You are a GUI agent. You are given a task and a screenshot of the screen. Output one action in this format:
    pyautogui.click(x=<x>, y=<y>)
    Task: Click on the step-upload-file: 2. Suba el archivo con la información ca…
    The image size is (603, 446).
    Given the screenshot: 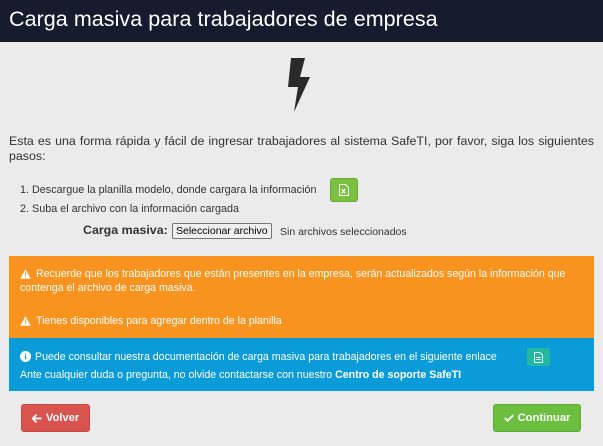 What is the action you would take?
    pyautogui.click(x=130, y=209)
    